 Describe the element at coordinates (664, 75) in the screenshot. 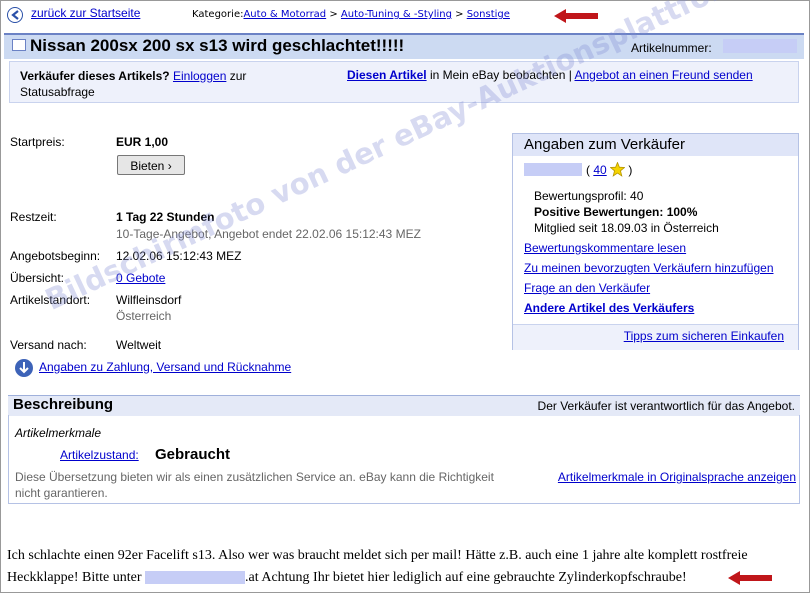

I see `send-to-friend-link: Angebot an einen Freund senden` at that location.